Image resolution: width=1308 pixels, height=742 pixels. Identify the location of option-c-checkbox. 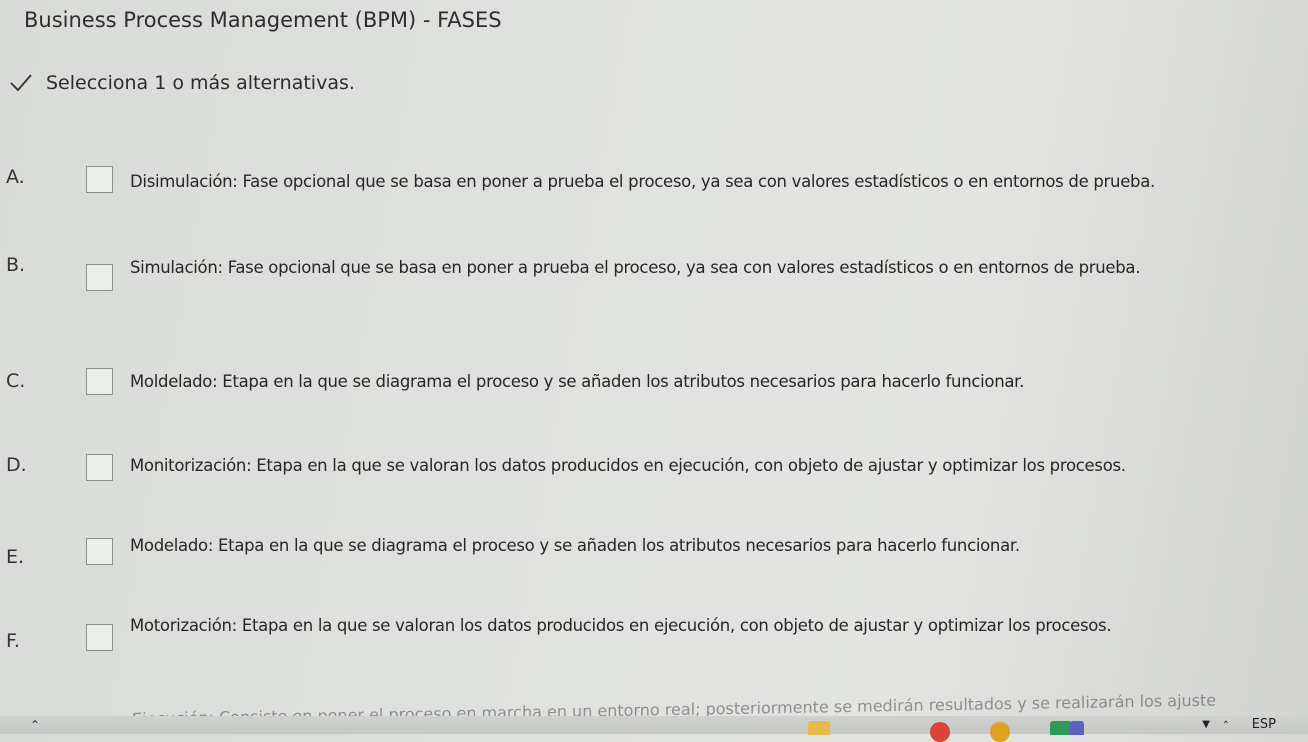
(99, 381).